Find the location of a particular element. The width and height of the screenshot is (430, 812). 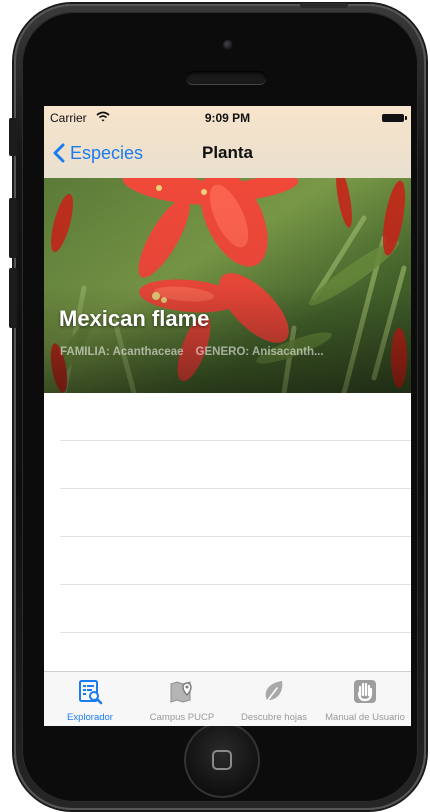

front-camera is located at coordinates (228, 45).